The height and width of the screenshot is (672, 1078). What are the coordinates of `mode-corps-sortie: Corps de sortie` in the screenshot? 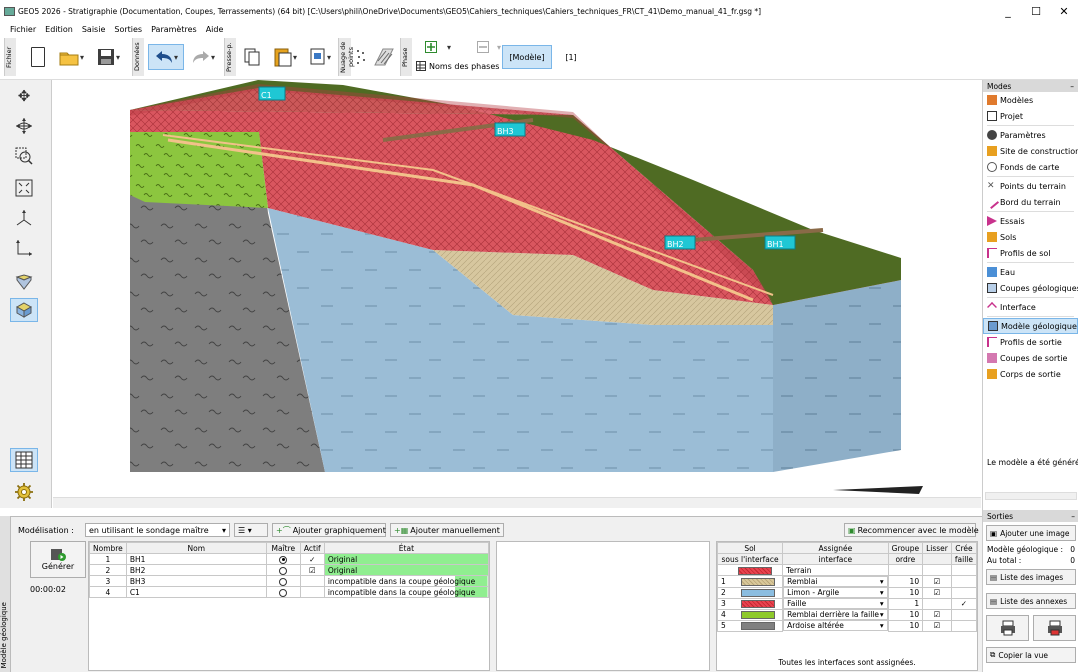 It's located at (1030, 374).